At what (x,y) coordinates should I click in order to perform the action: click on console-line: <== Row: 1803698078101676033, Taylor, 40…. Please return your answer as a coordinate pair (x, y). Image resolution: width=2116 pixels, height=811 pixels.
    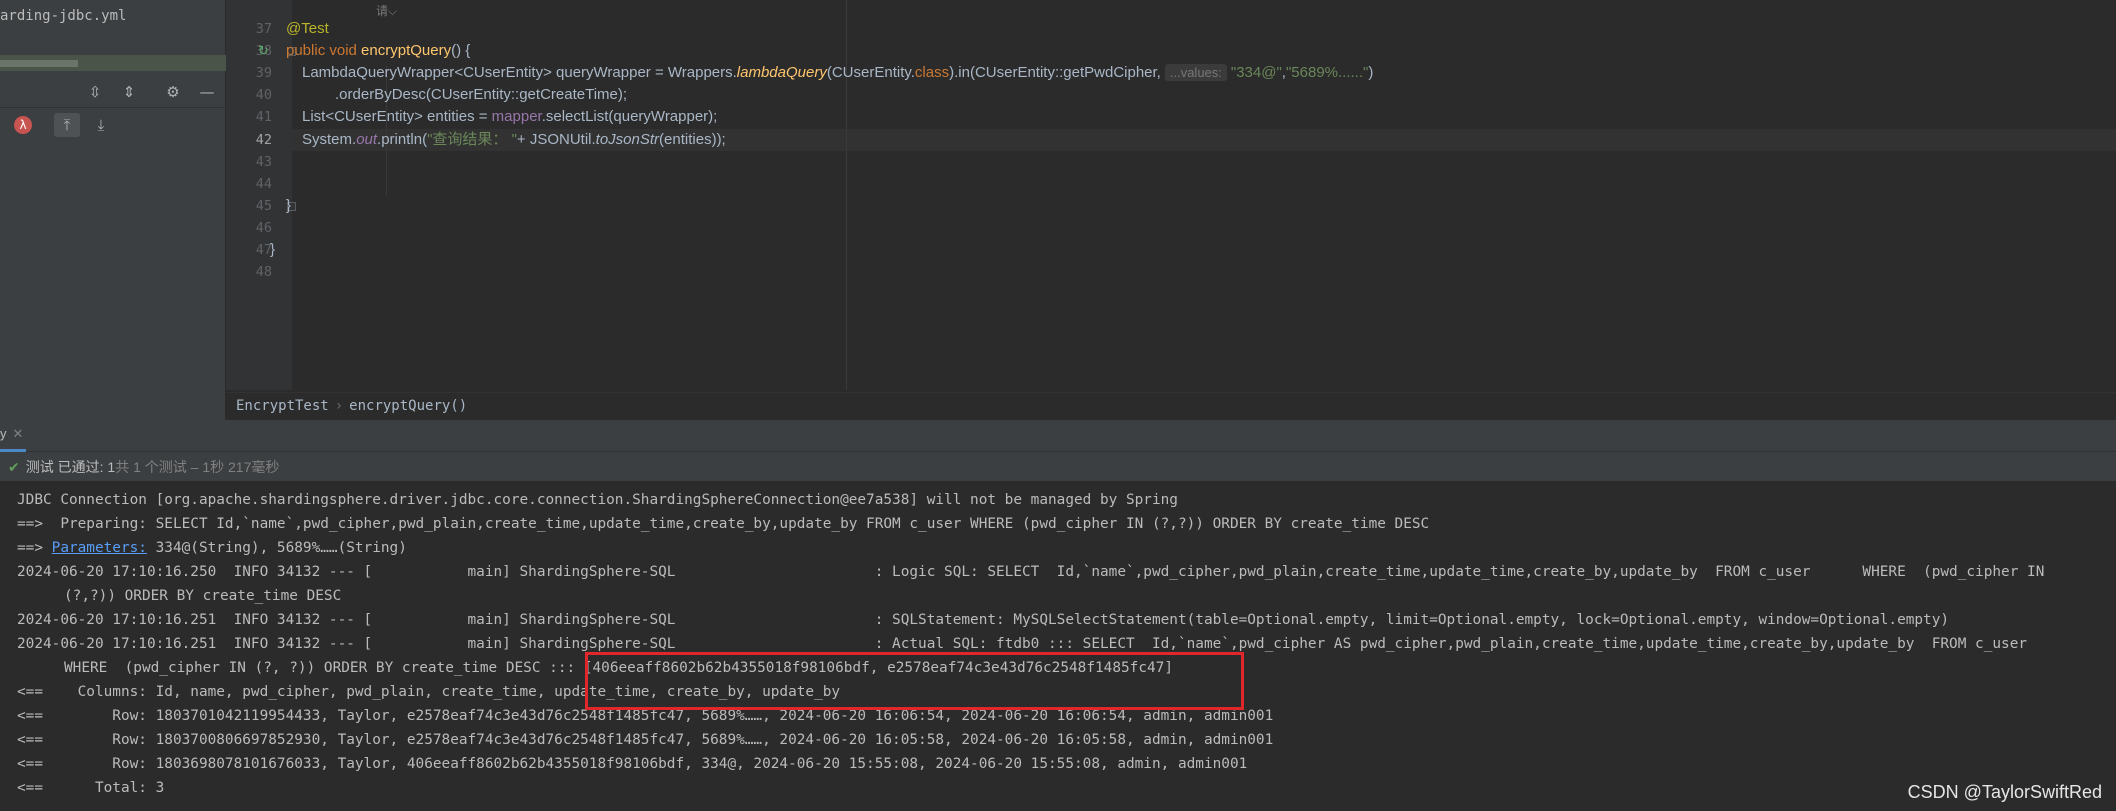
    Looking at the image, I should click on (632, 764).